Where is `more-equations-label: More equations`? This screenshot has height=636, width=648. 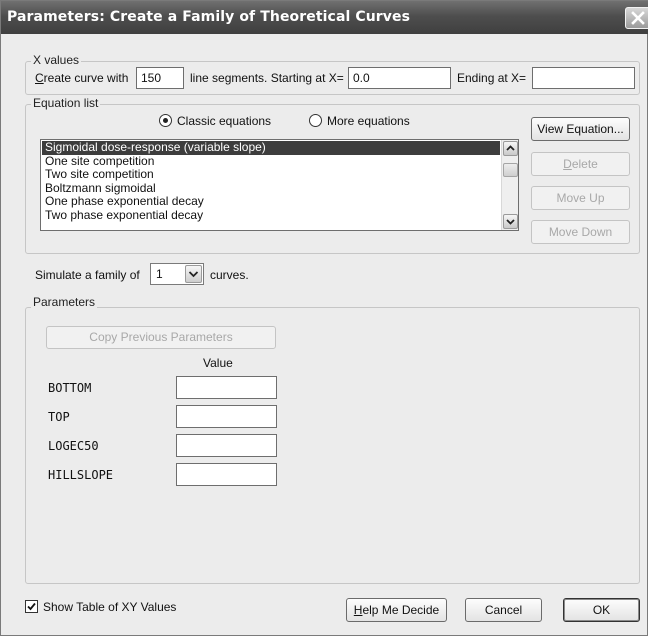
more-equations-label: More equations is located at coordinates (368, 121).